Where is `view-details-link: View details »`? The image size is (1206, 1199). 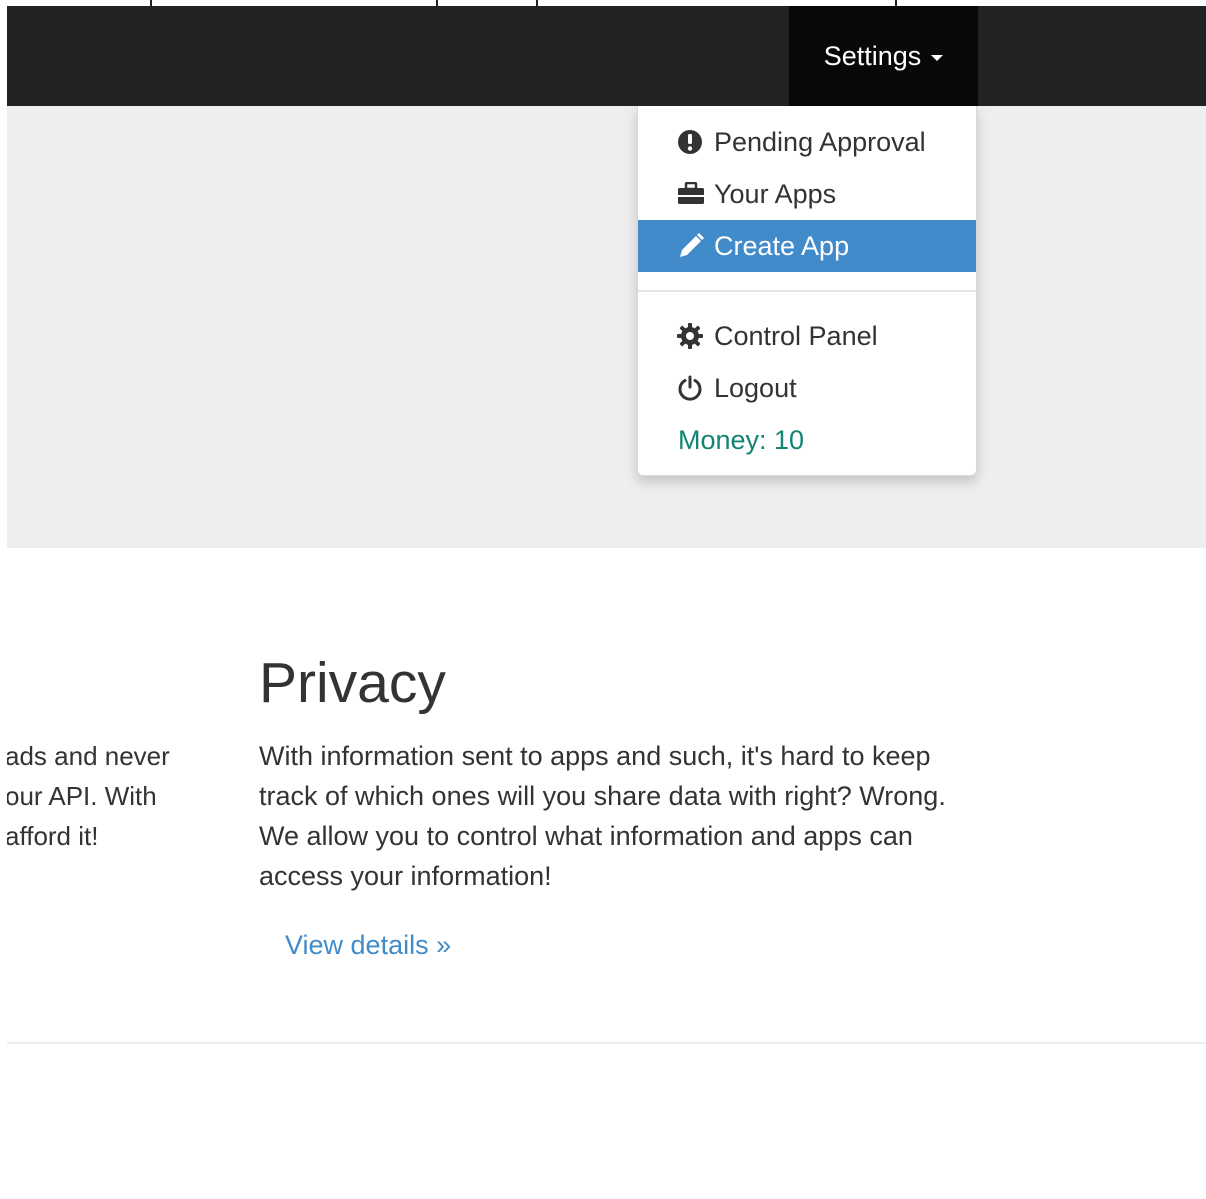 view-details-link: View details » is located at coordinates (368, 945).